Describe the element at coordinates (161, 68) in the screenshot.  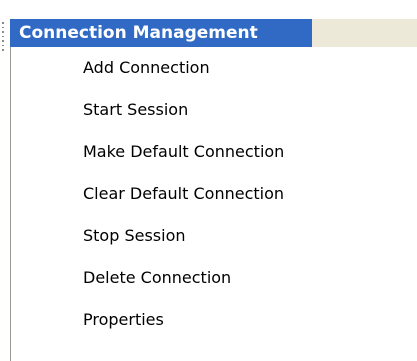
I see `menu-item-add-connection: Add Connection` at that location.